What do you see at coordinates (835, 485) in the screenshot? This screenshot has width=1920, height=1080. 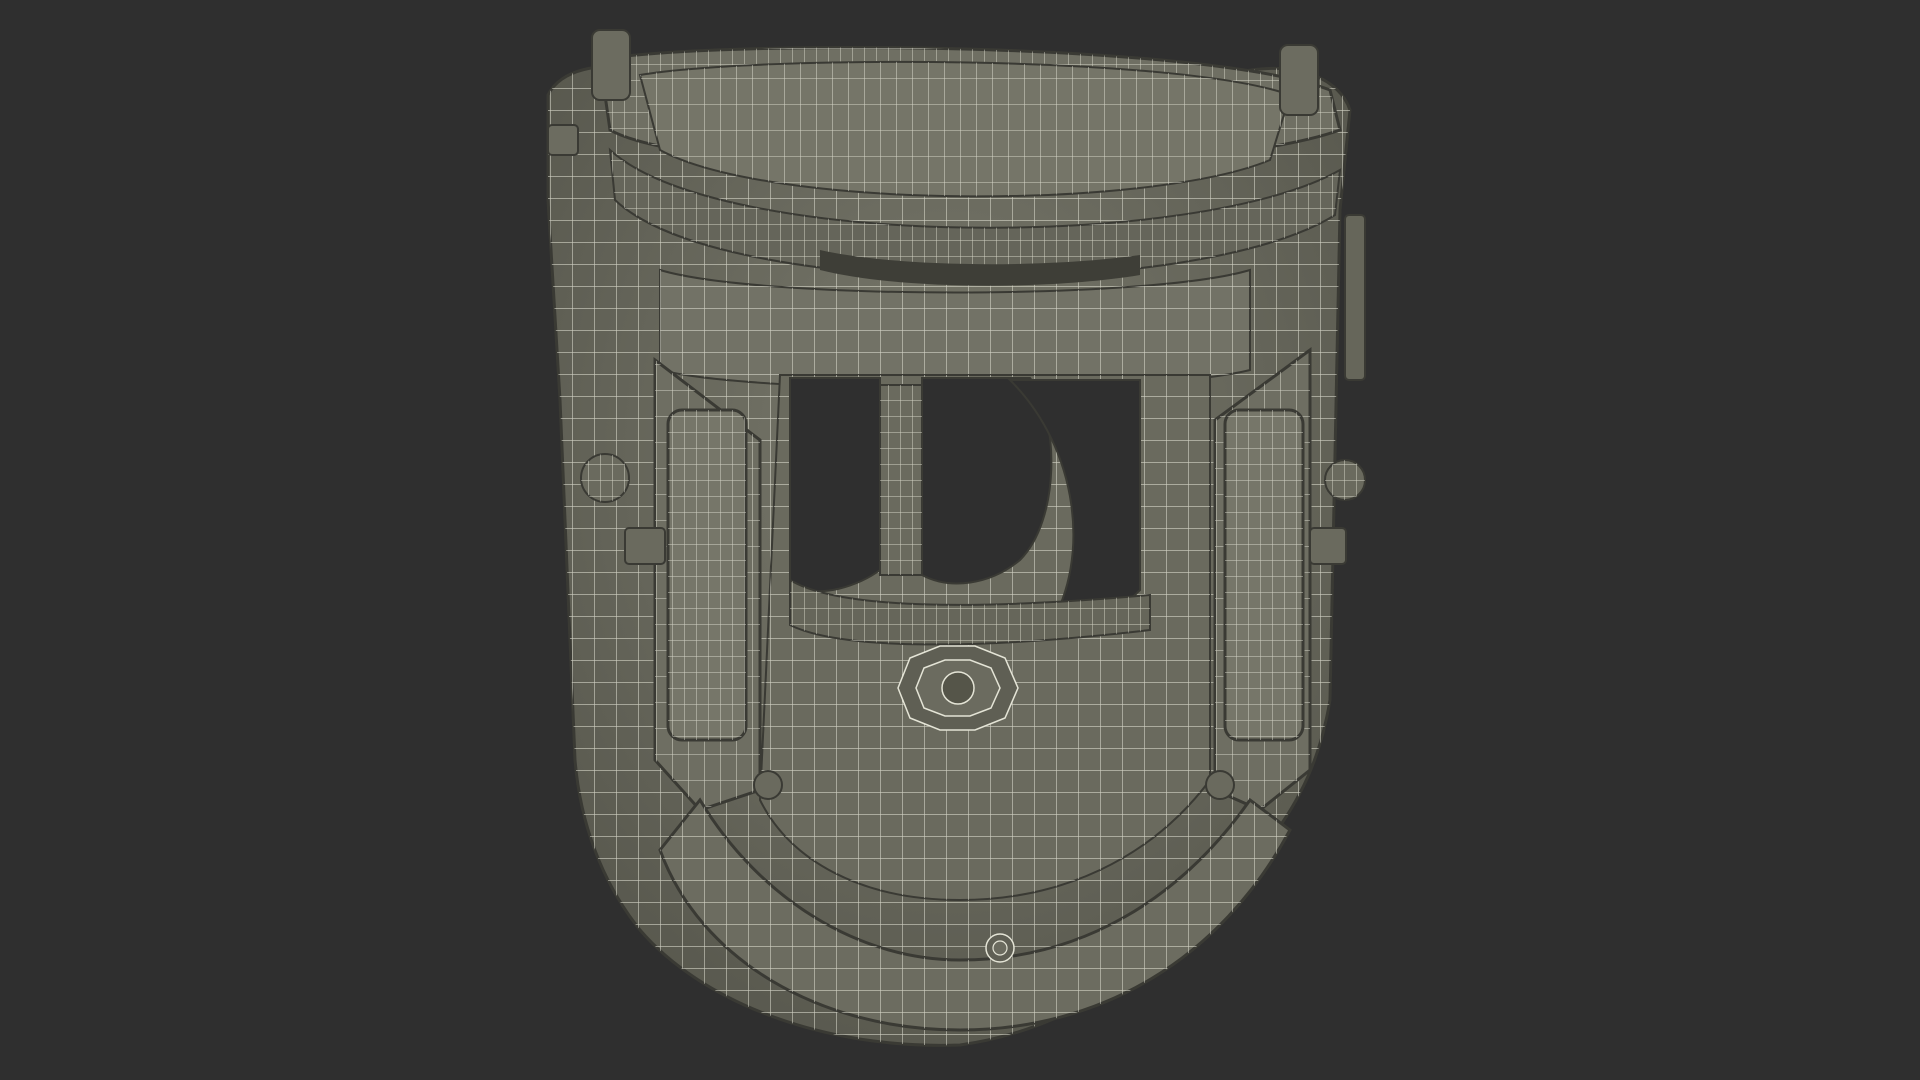 I see `left-eye-opening` at bounding box center [835, 485].